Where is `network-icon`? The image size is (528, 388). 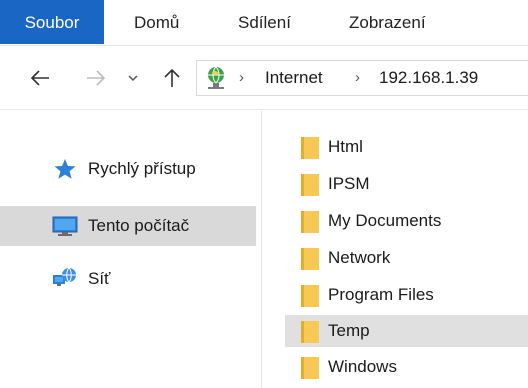
network-icon is located at coordinates (64, 276).